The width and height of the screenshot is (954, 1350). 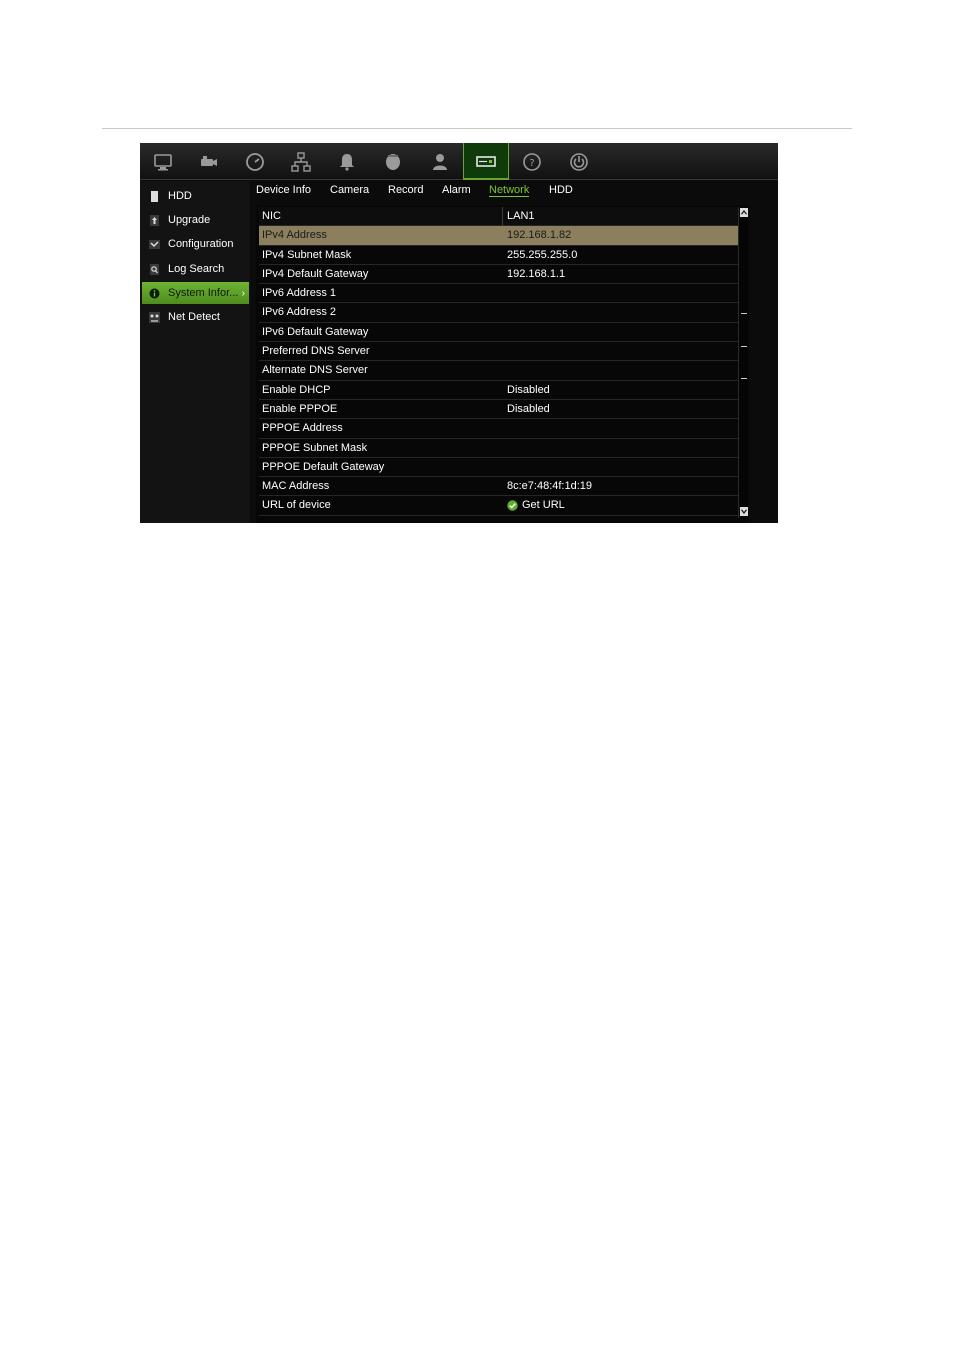 I want to click on sidebar-item-label: Log Search, so click(x=196, y=269).